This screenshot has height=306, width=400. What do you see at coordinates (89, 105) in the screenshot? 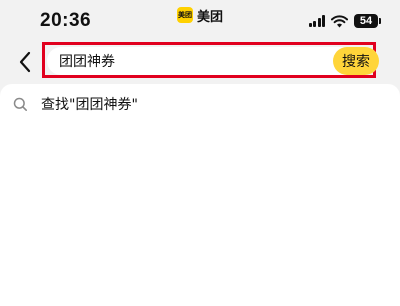
I see `suggestion-text: 查找"团团神券"` at bounding box center [89, 105].